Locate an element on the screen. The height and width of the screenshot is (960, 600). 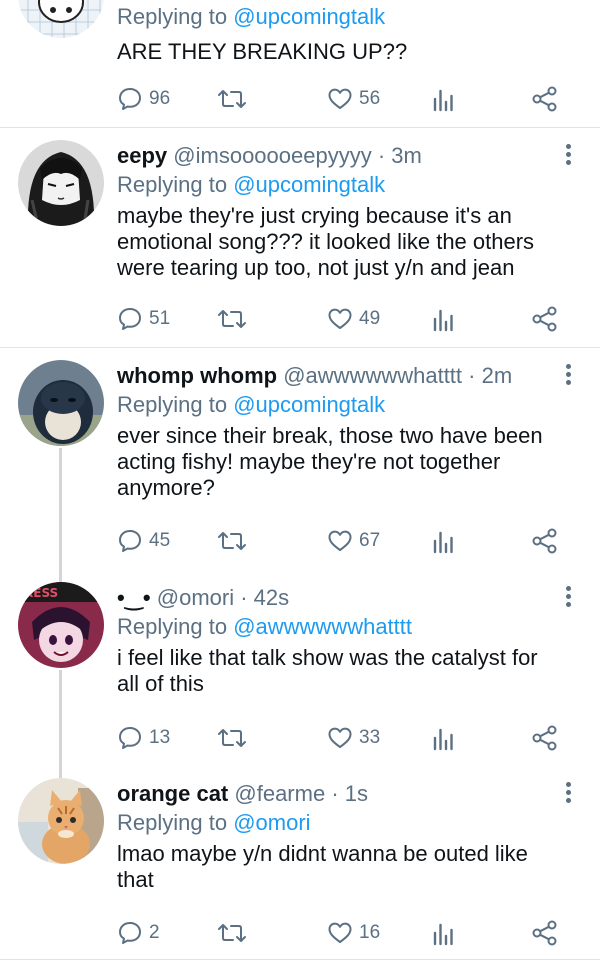
avatar: RESS is located at coordinates (61, 625).